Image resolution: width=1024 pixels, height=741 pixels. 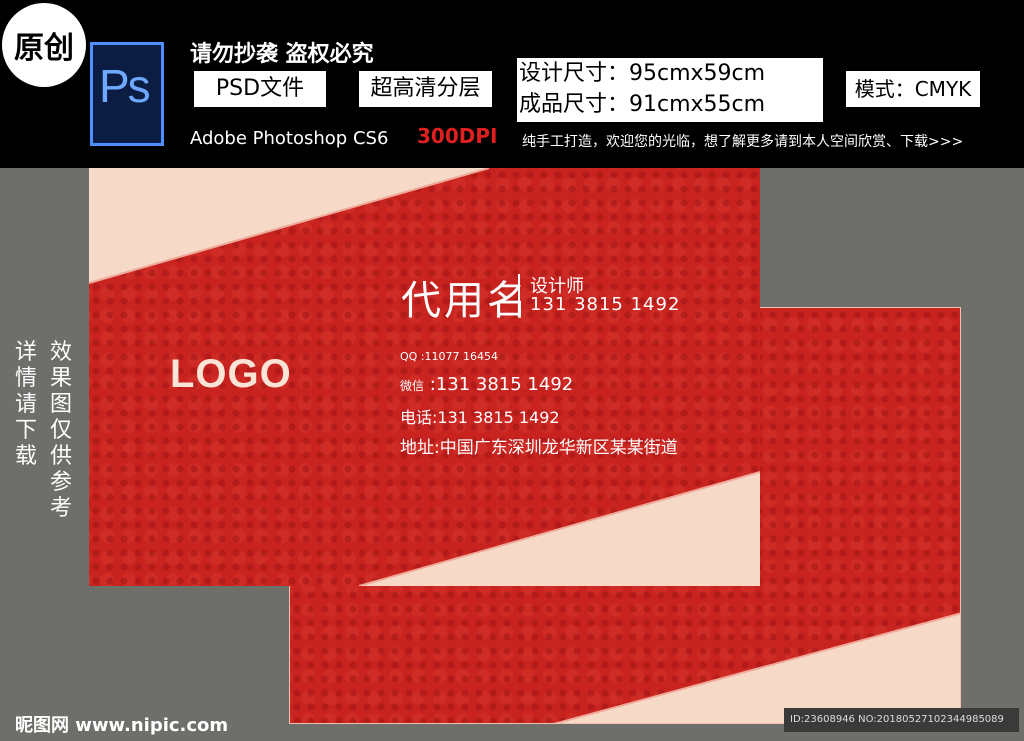 What do you see at coordinates (605, 304) in the screenshot?
I see `card-phone-top: 131 3815 1492` at bounding box center [605, 304].